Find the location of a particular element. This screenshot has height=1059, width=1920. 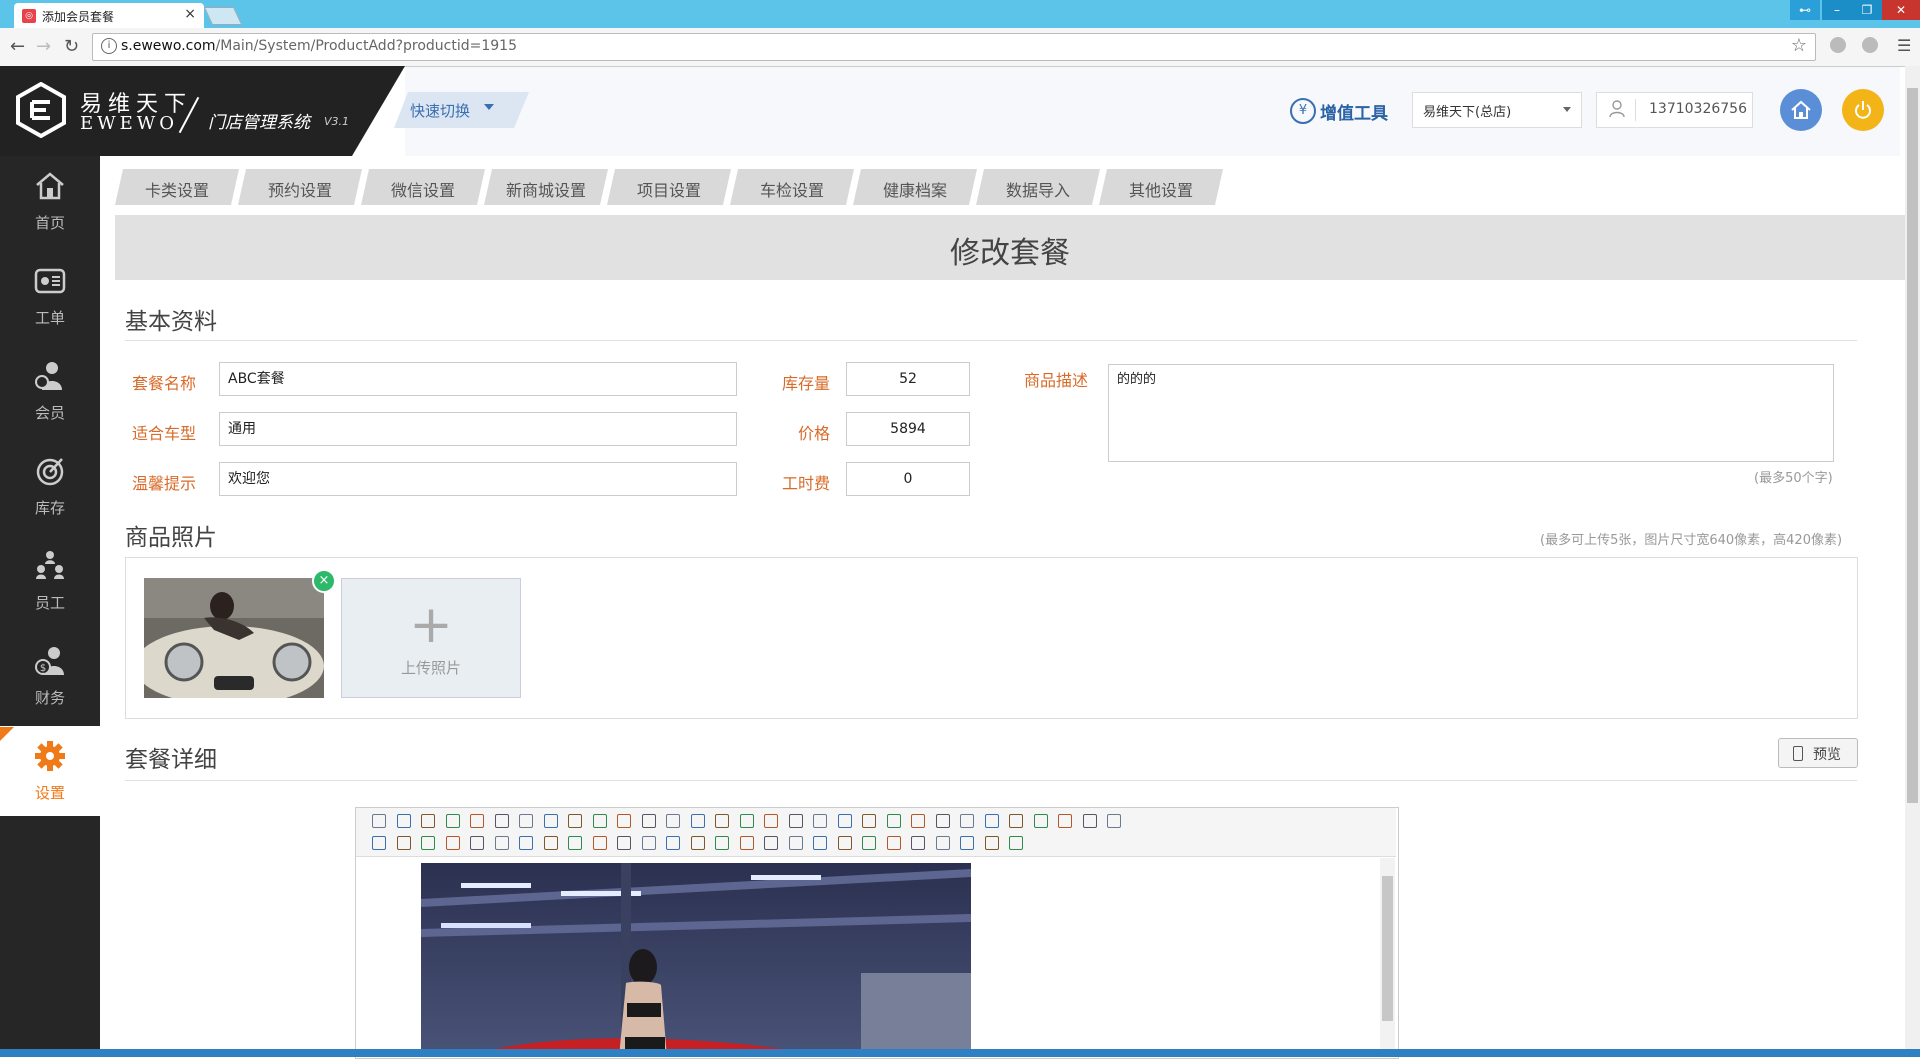

quick-switch-label: 快速切换 is located at coordinates (440, 110).